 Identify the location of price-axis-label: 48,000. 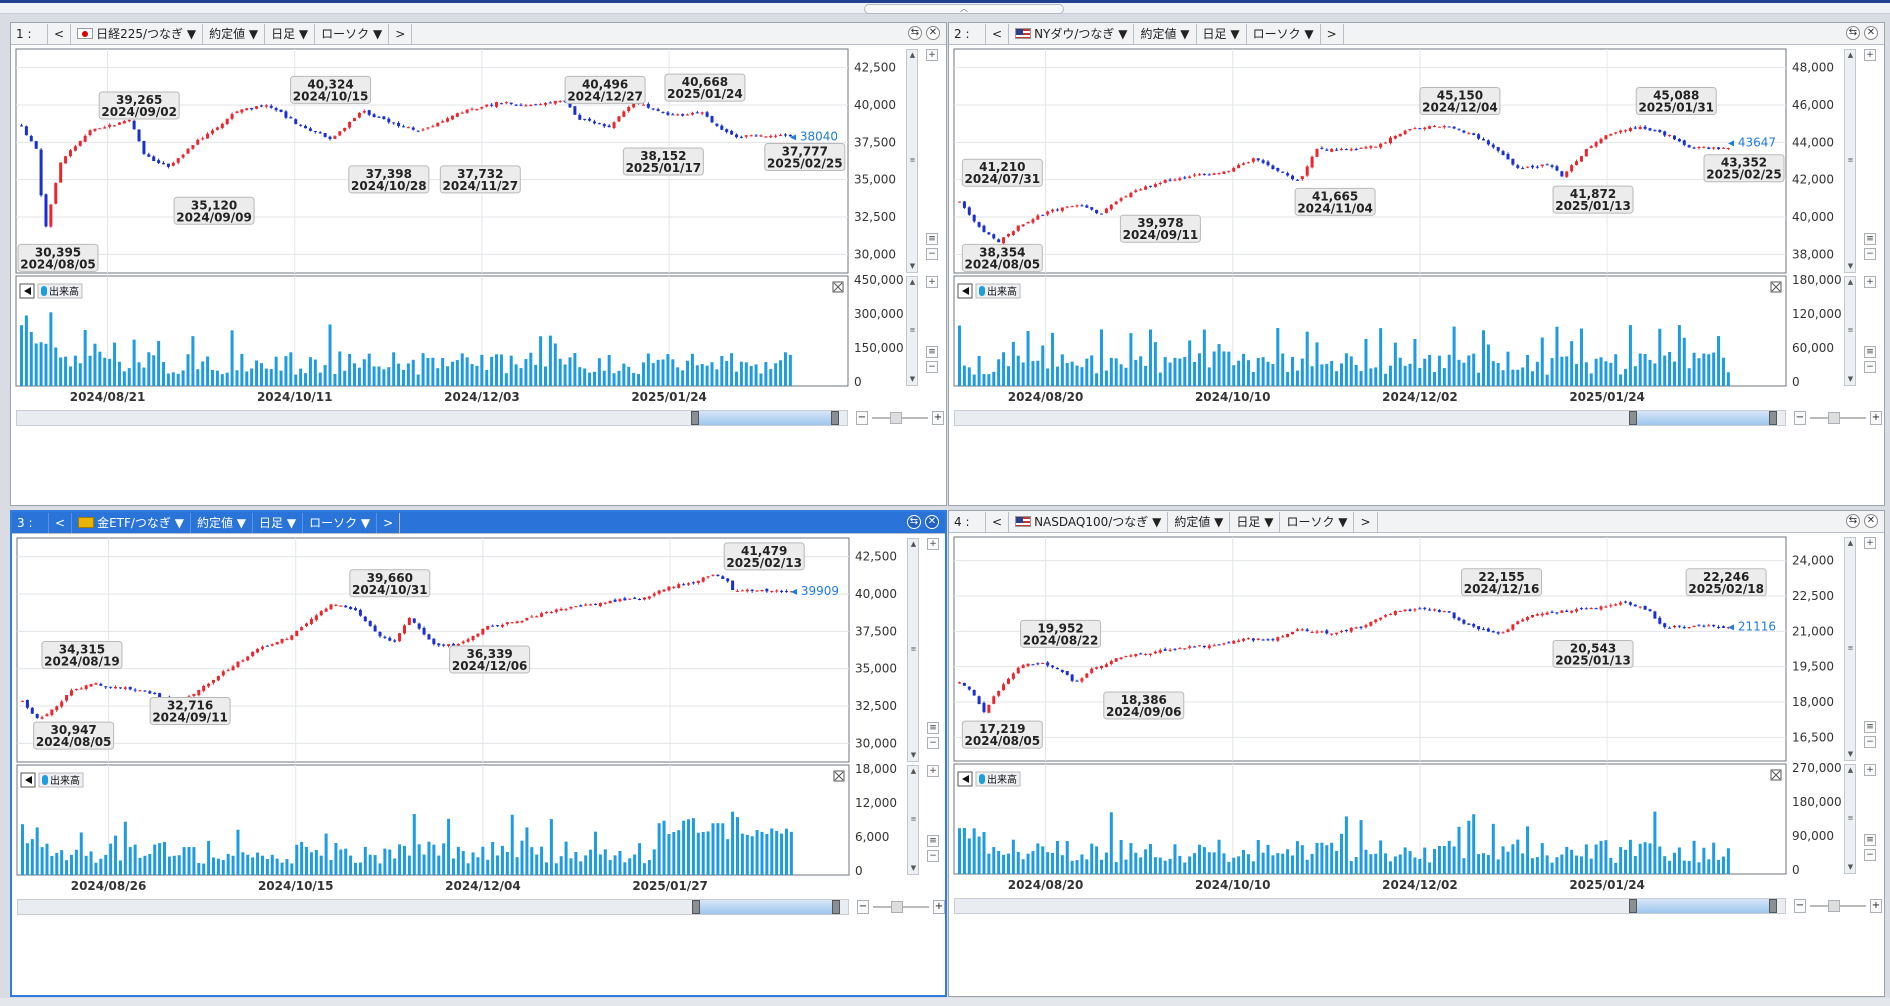
(1813, 68).